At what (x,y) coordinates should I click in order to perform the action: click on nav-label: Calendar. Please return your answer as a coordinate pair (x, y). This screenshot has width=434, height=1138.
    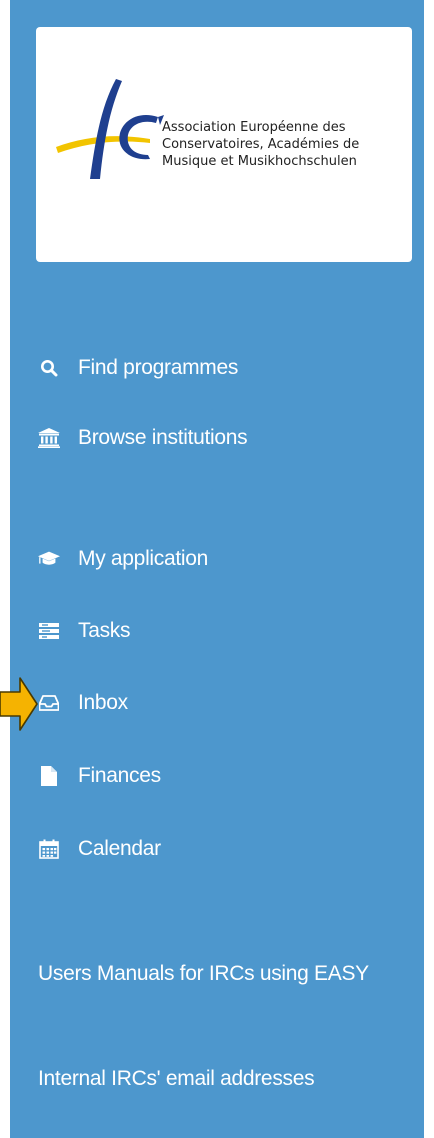
    Looking at the image, I should click on (119, 848).